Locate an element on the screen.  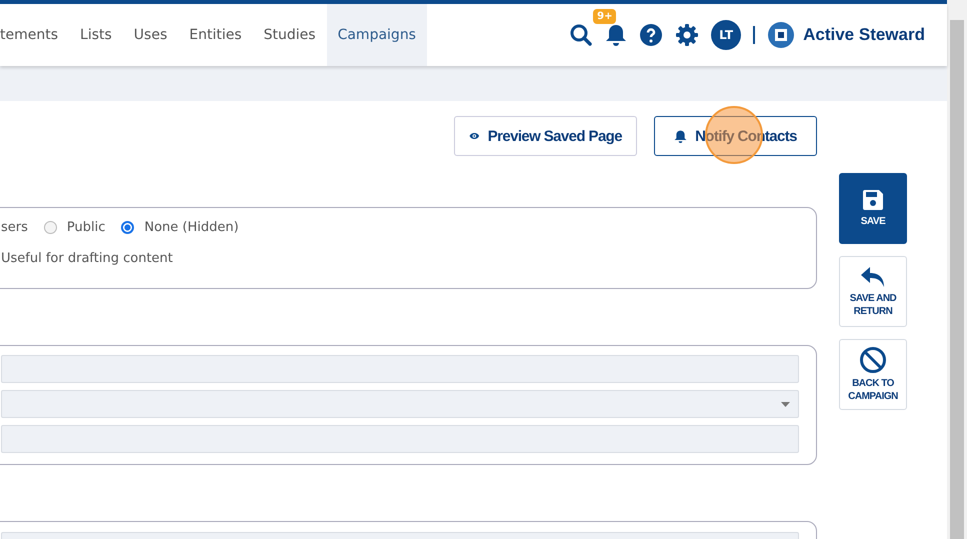
nav-tab: tements is located at coordinates (35, 35).